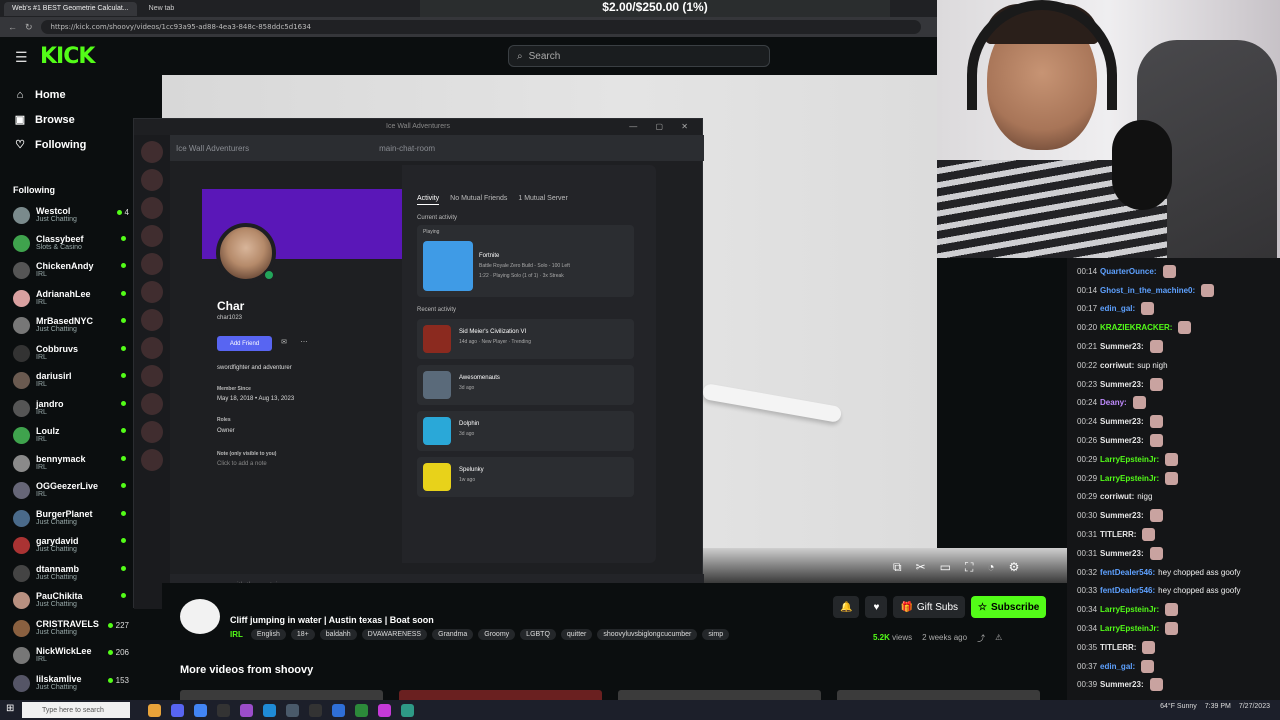 This screenshot has height=720, width=1280. Describe the element at coordinates (1127, 590) in the screenshot. I see `chat-username: fentDealer546:` at that location.